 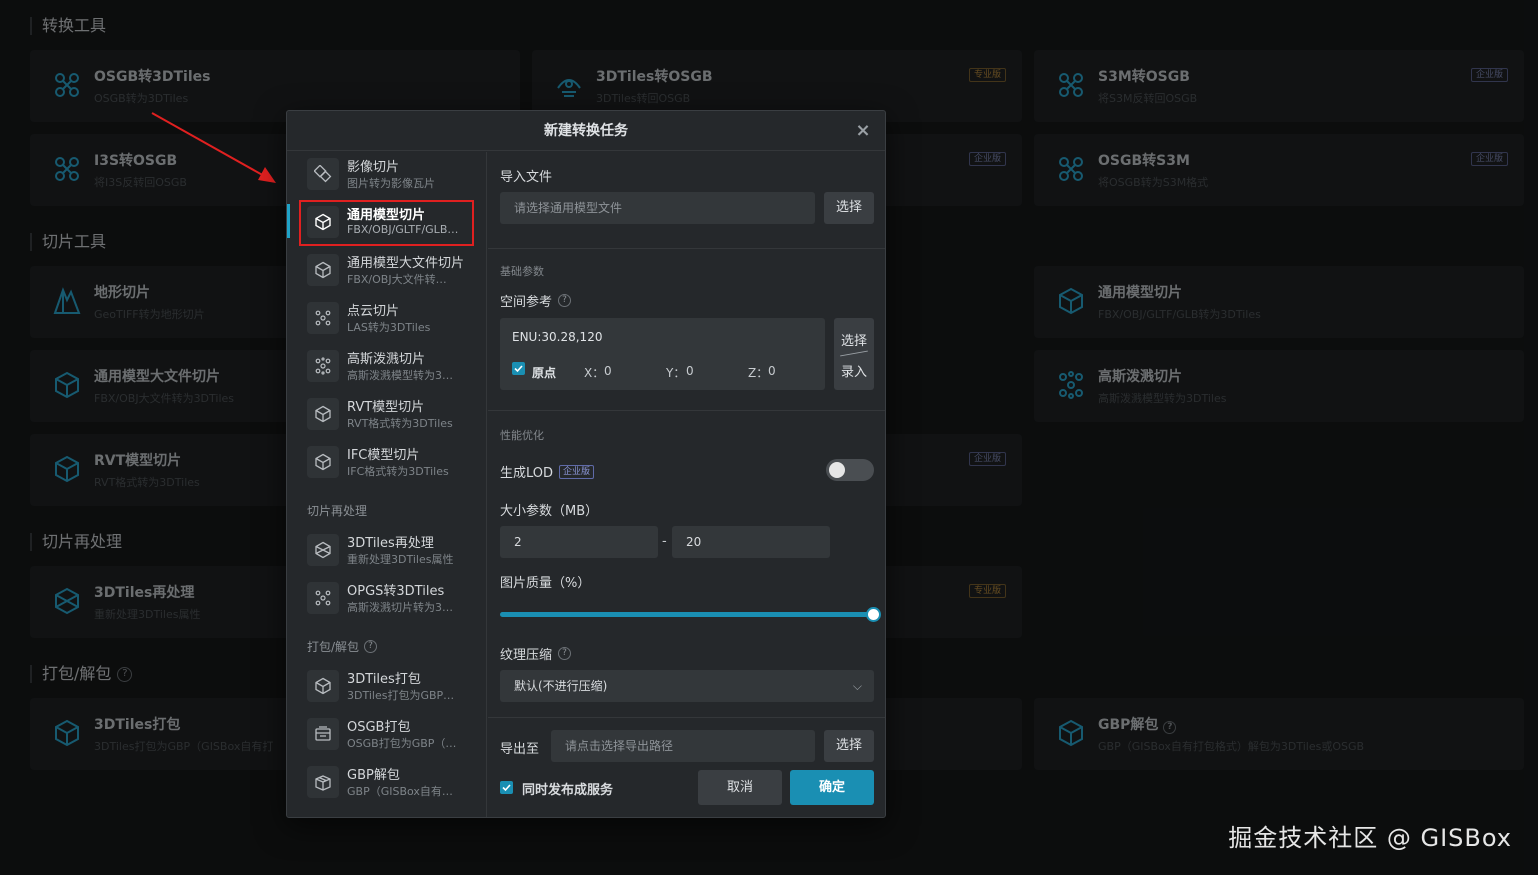 What do you see at coordinates (406, 263) in the screenshot?
I see `menu-item-title: 通用模型大文件切片` at bounding box center [406, 263].